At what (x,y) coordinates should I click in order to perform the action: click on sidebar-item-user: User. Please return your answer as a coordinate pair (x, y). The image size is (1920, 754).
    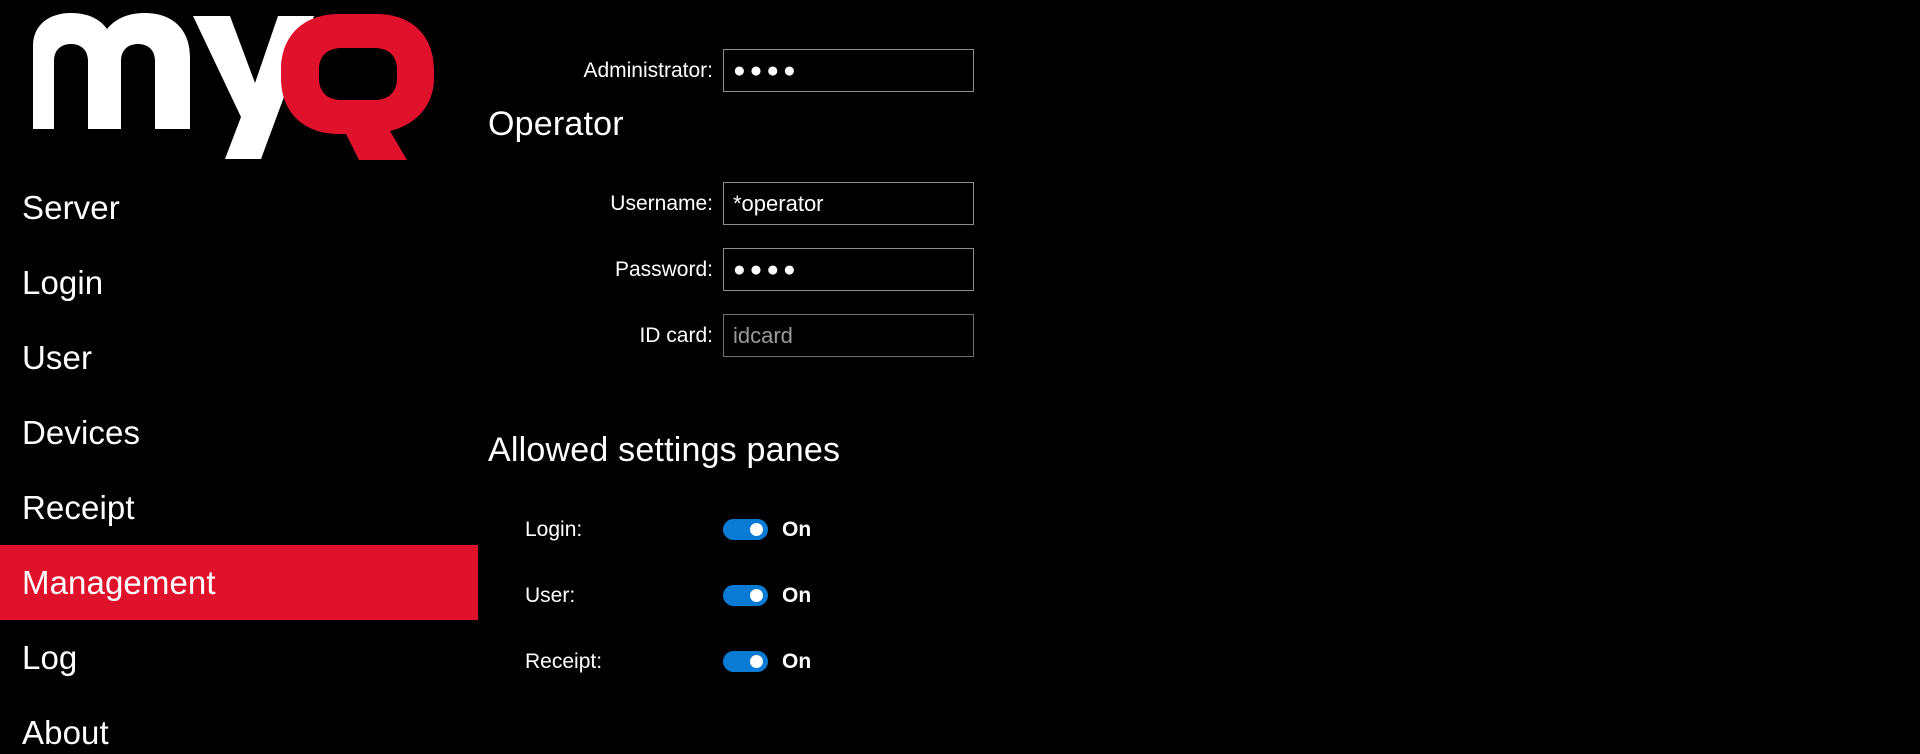
    Looking at the image, I should click on (239, 357).